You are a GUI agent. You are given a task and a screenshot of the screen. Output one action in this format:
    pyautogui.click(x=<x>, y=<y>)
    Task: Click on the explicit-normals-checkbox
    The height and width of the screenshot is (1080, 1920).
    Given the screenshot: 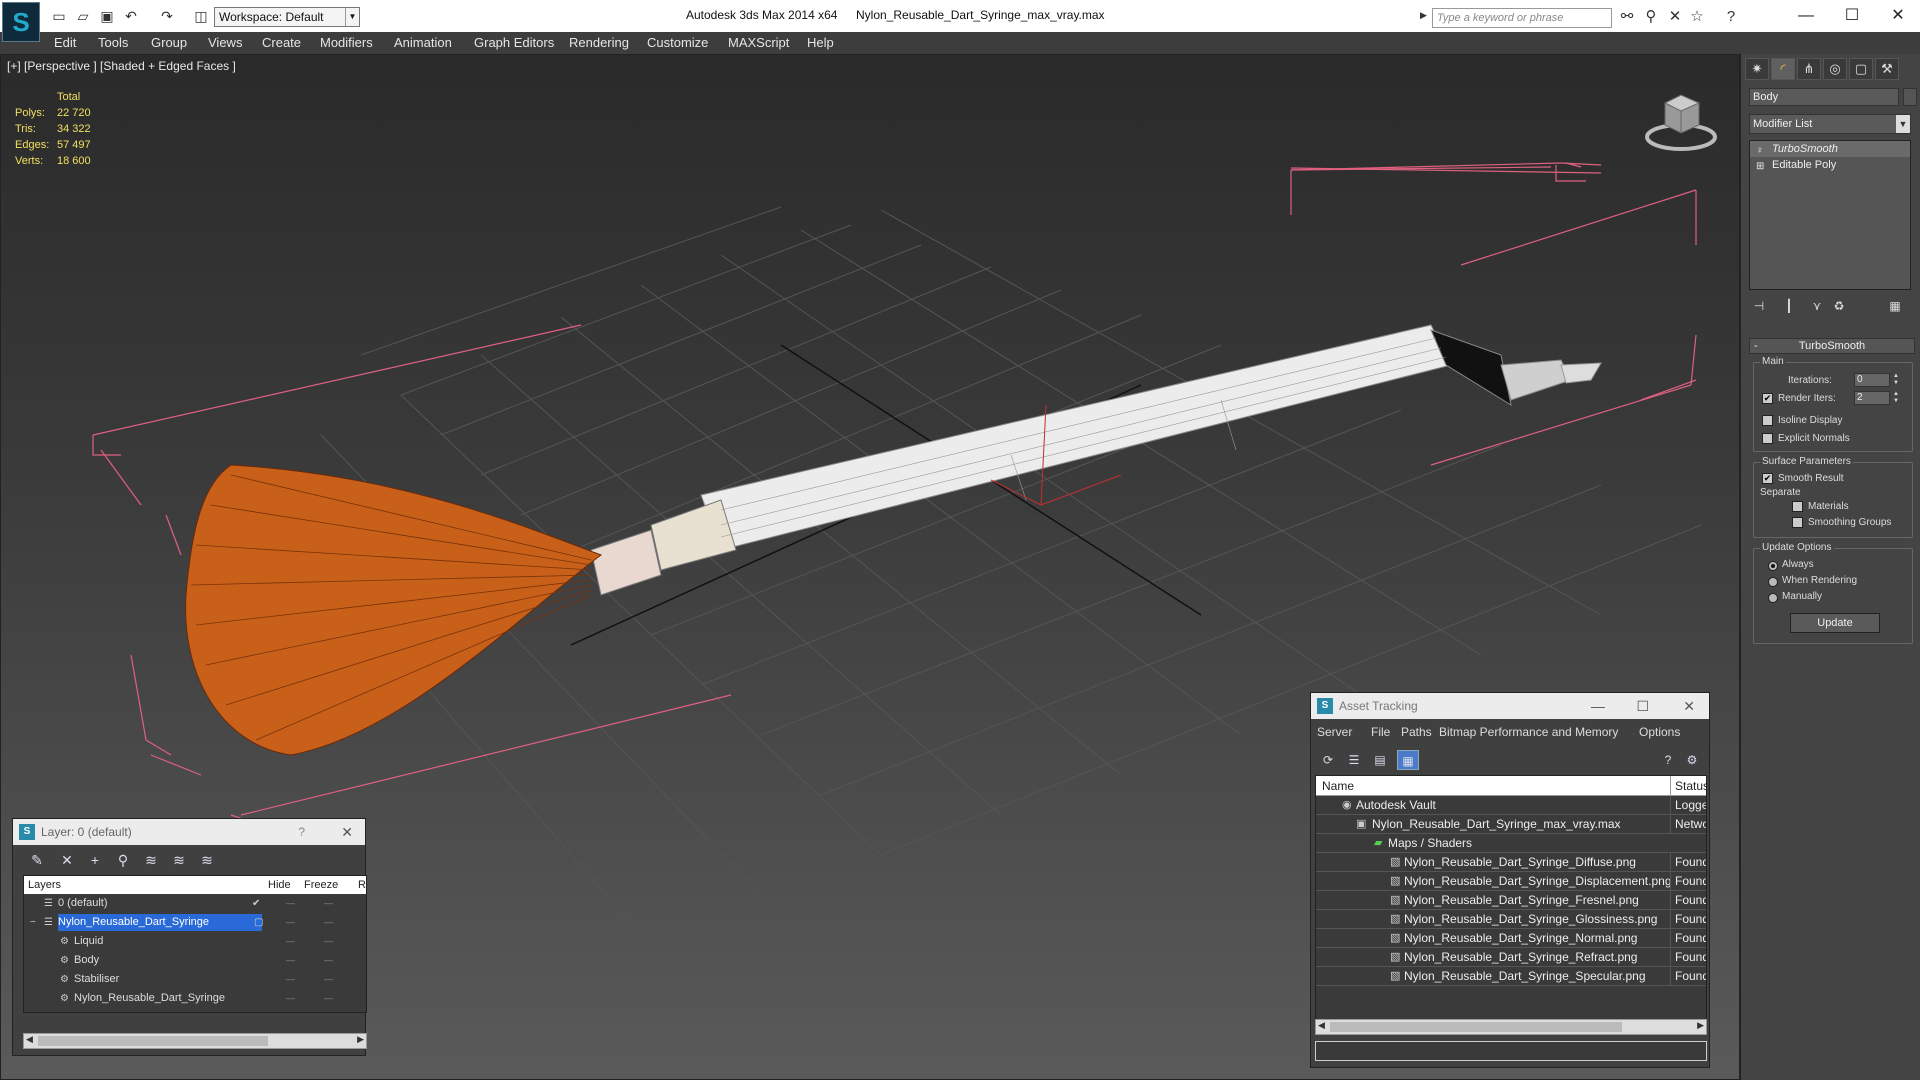 What is the action you would take?
    pyautogui.click(x=1767, y=438)
    